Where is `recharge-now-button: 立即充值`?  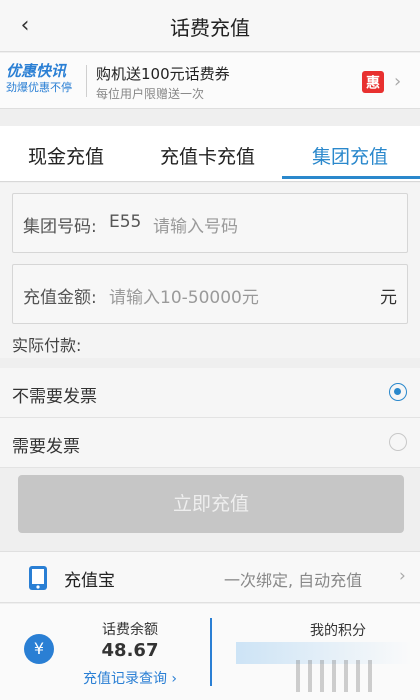
recharge-now-button: 立即充值 is located at coordinates (211, 504).